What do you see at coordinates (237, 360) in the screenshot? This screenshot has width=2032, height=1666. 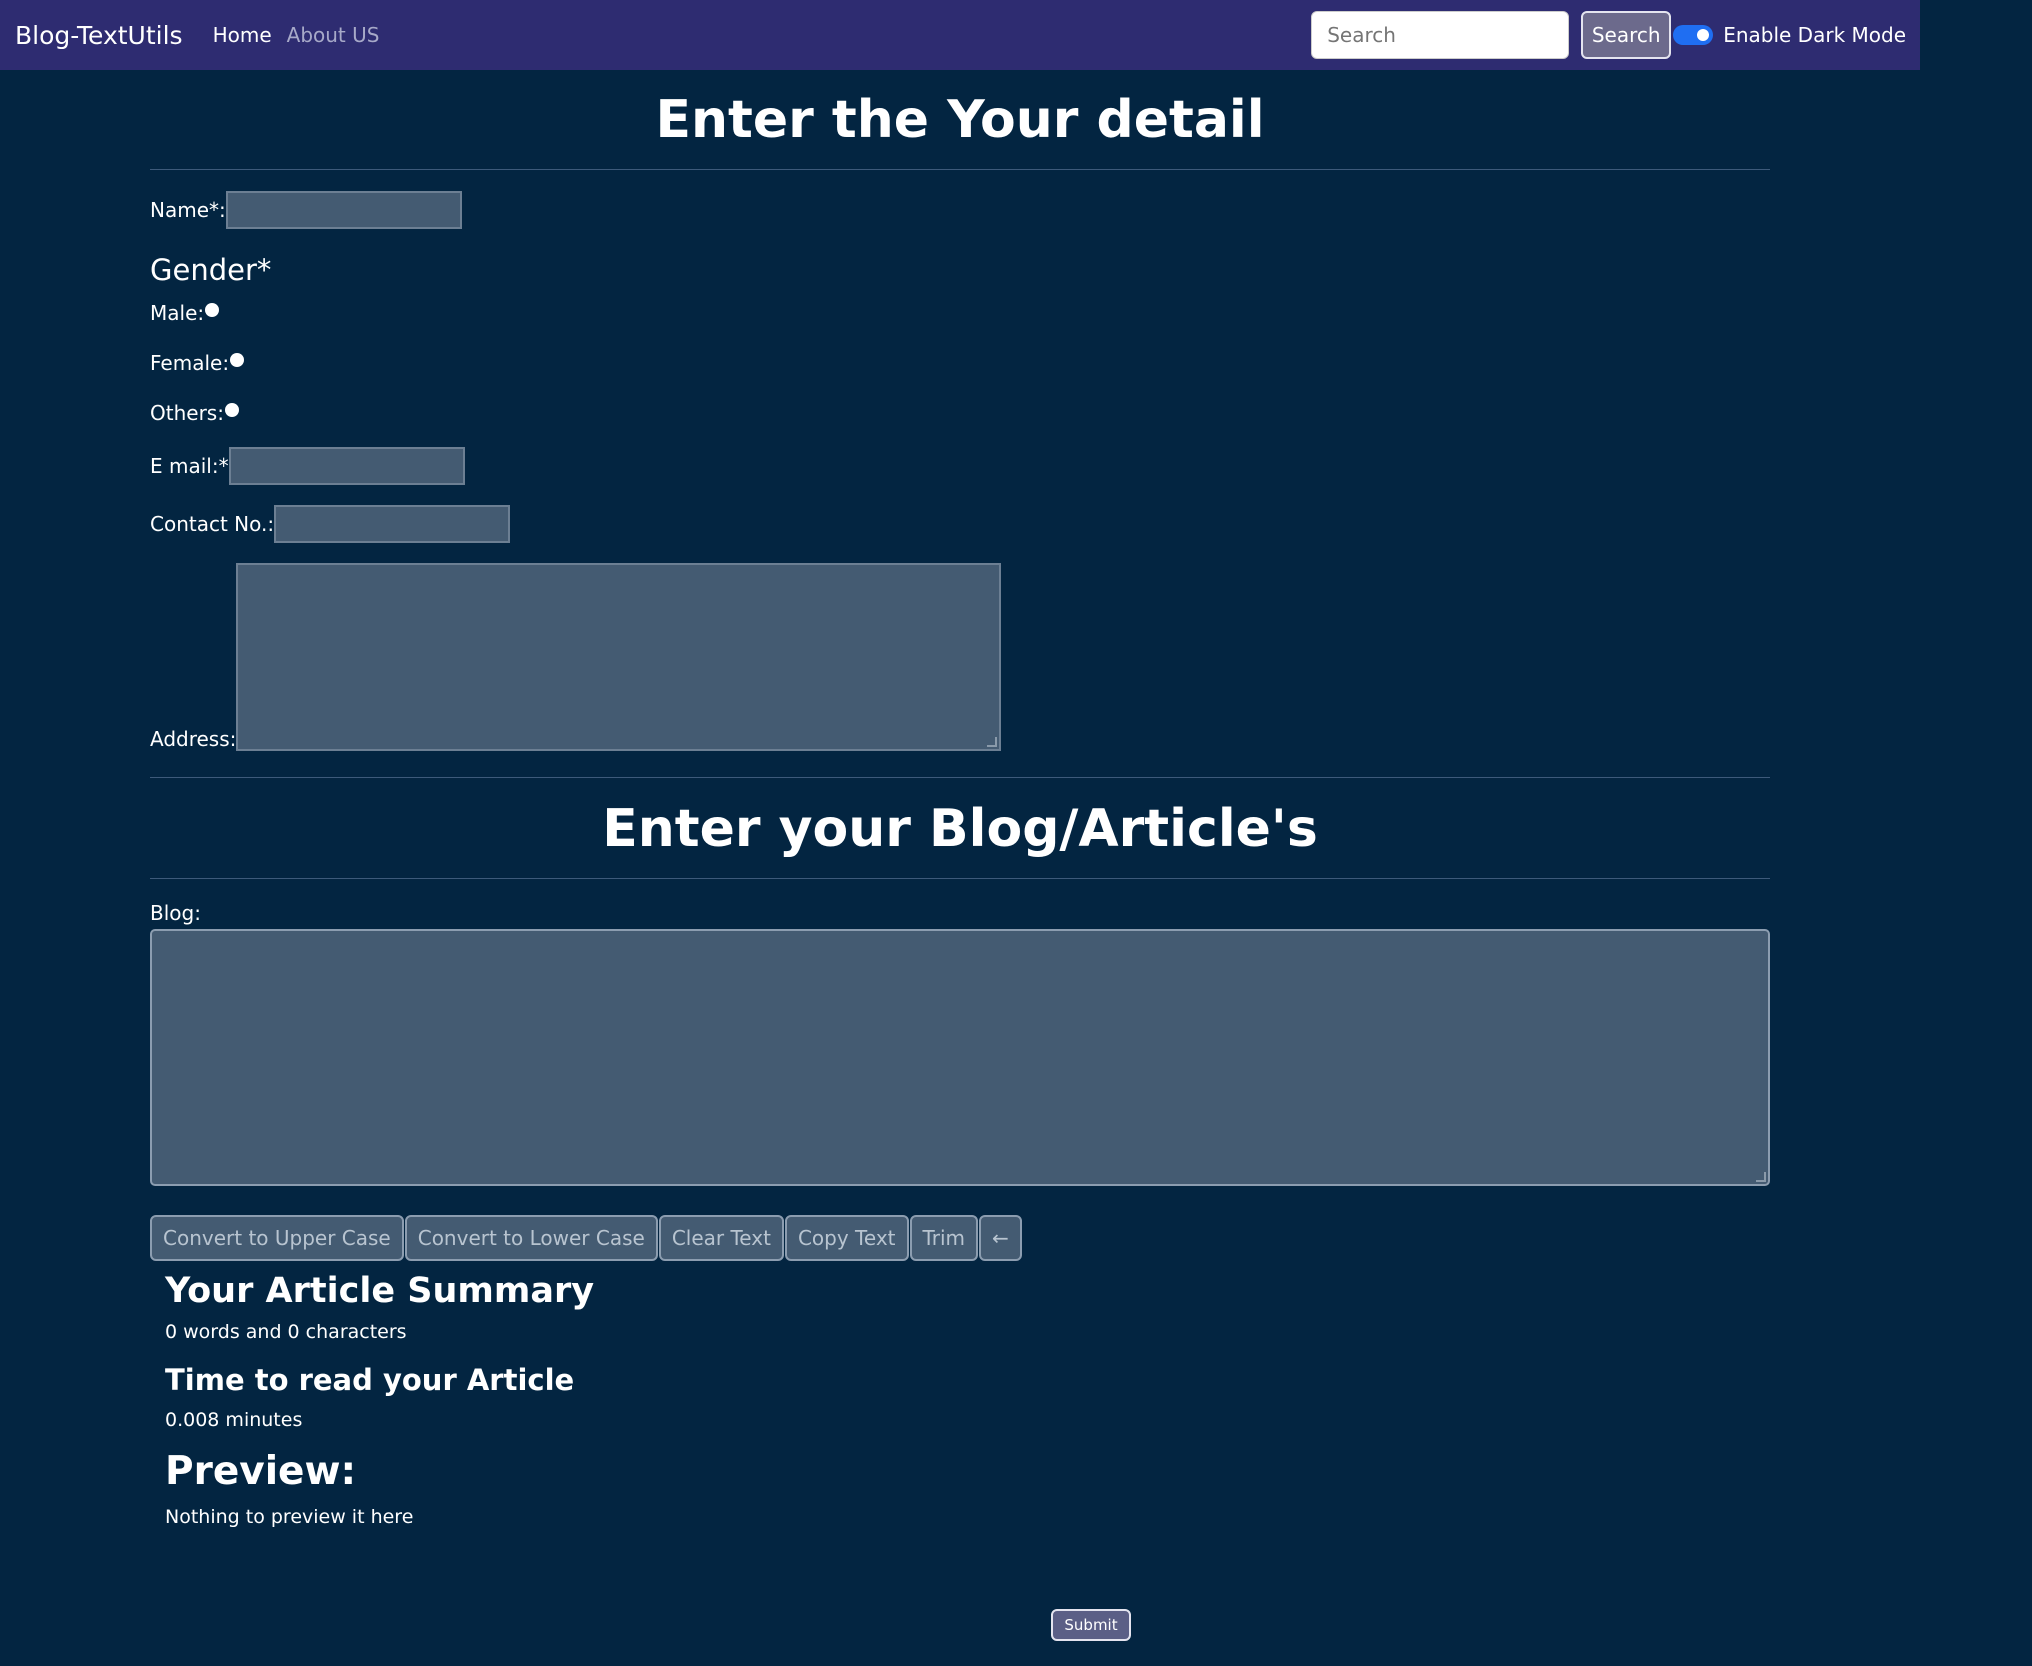 I see `radio-female` at bounding box center [237, 360].